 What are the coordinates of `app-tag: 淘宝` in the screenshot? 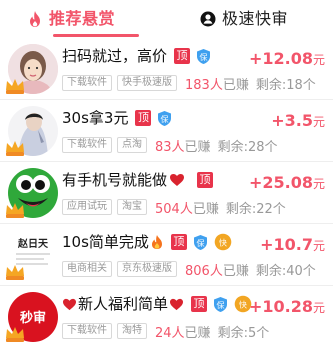 It's located at (132, 207).